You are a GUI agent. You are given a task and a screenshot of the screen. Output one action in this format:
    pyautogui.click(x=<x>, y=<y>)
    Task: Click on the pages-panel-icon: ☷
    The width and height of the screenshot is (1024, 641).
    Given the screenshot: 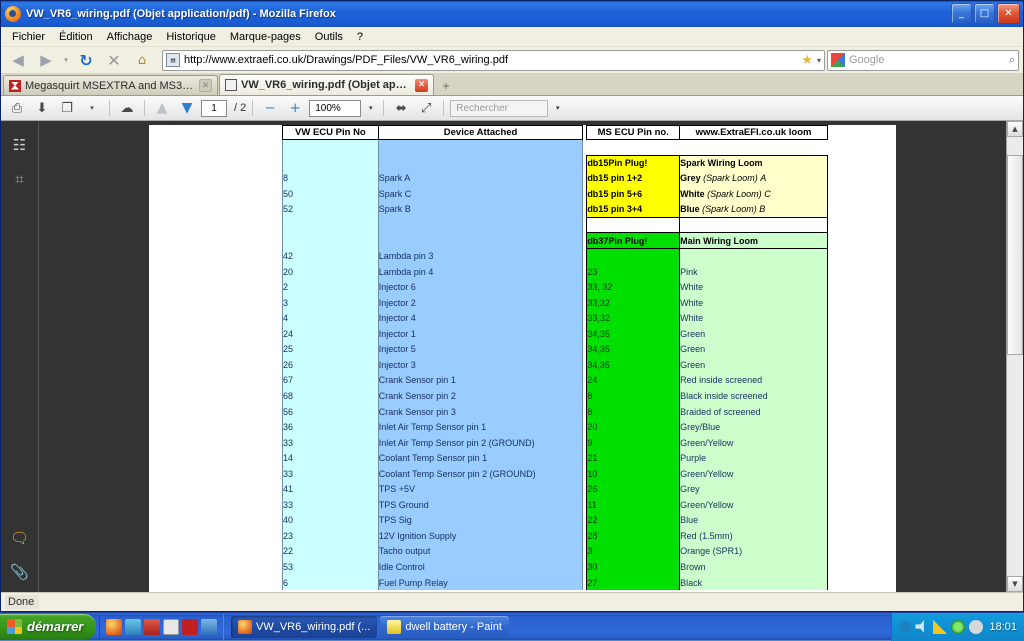 What is the action you would take?
    pyautogui.click(x=20, y=145)
    